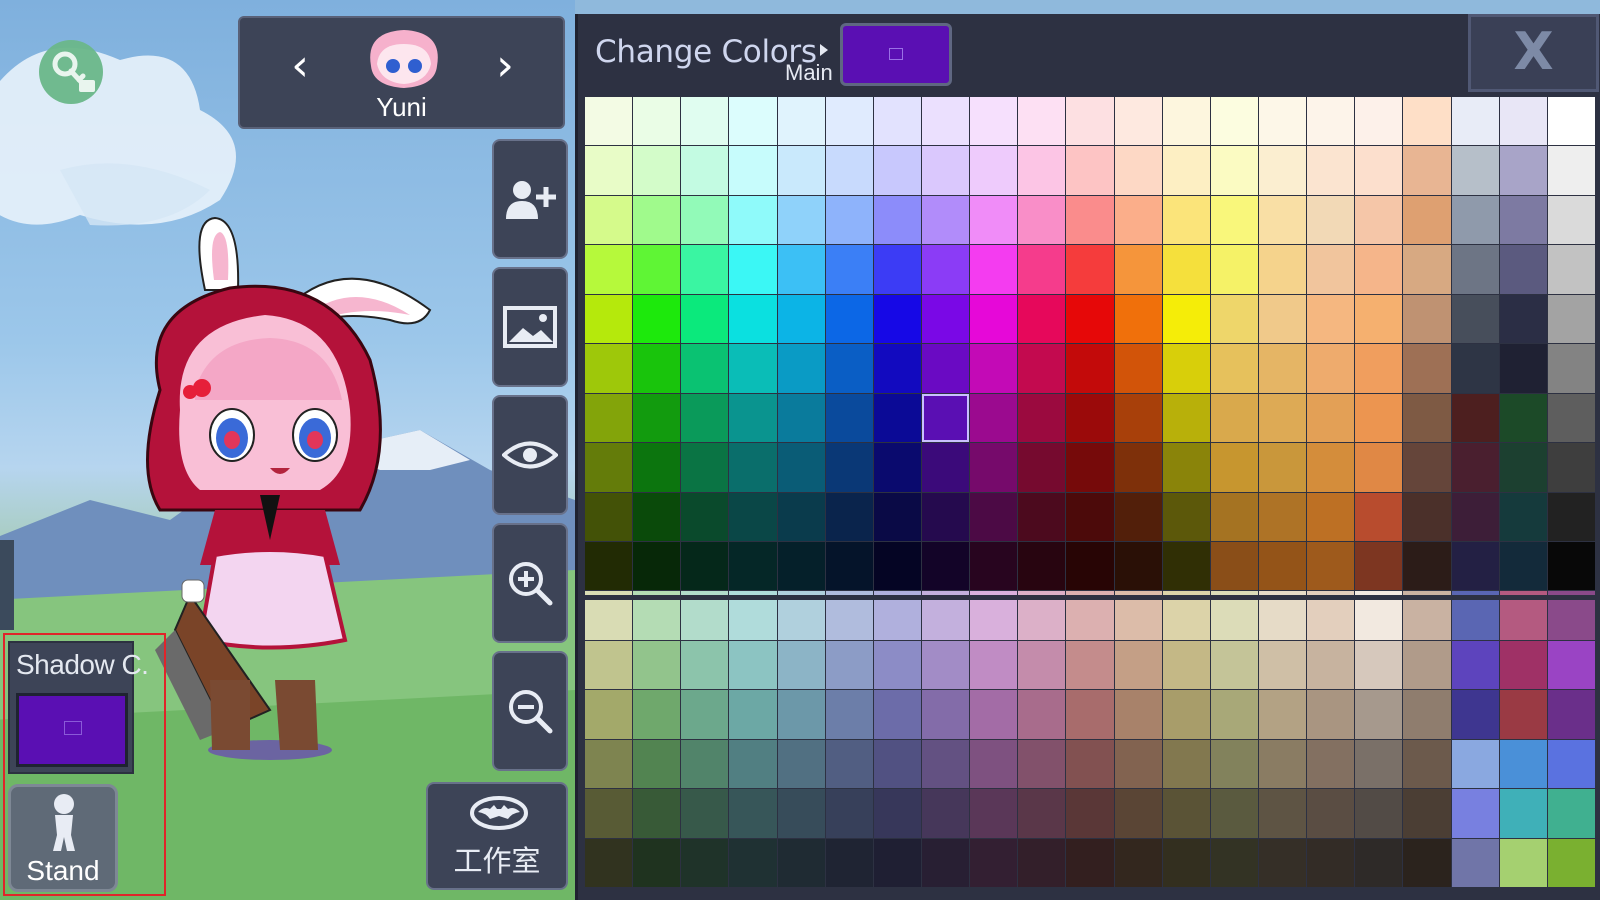 This screenshot has height=900, width=1600. Describe the element at coordinates (71, 72) in the screenshot. I see `lock-key-icon` at that location.